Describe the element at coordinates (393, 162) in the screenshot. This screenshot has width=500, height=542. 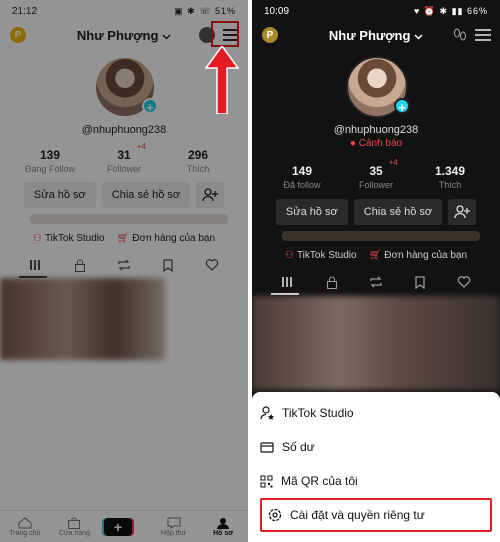
I see `follower-new-badge: +4` at that location.